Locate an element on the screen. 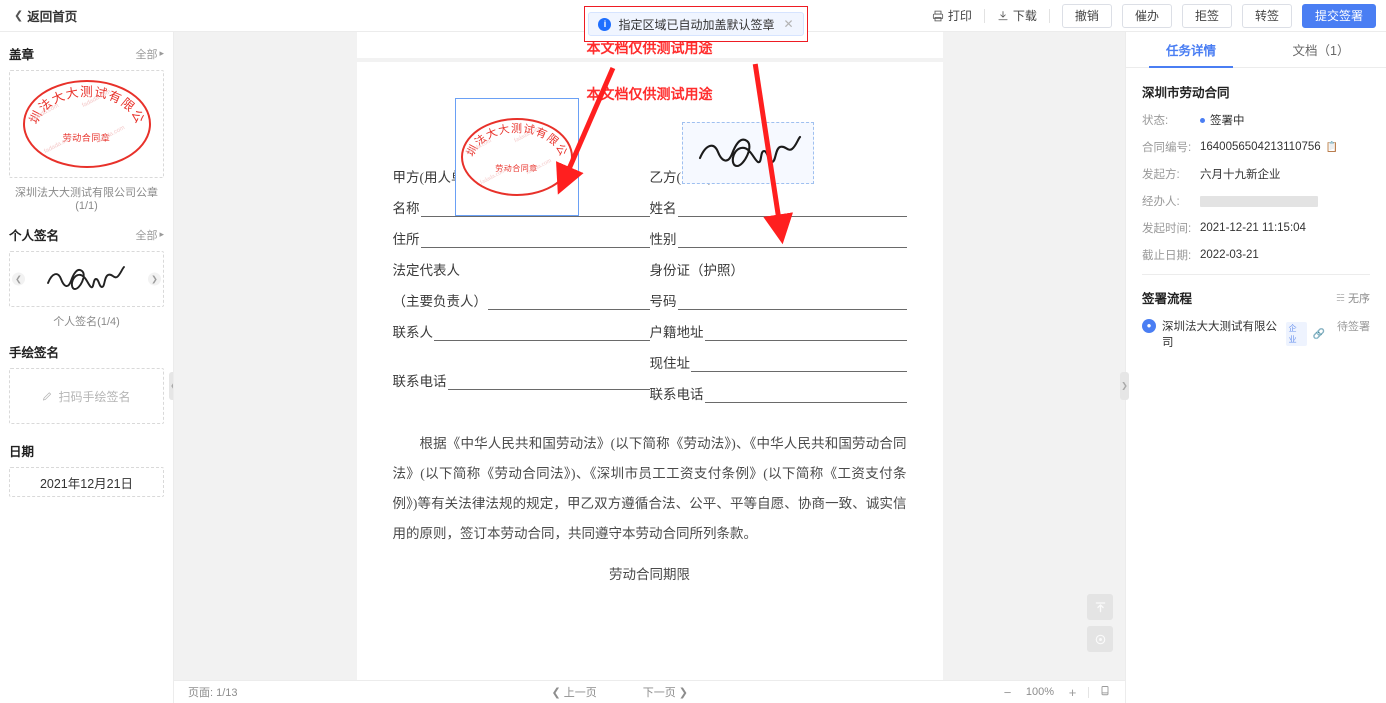 The image size is (1386, 703). locate-signature-button is located at coordinates (1100, 639).